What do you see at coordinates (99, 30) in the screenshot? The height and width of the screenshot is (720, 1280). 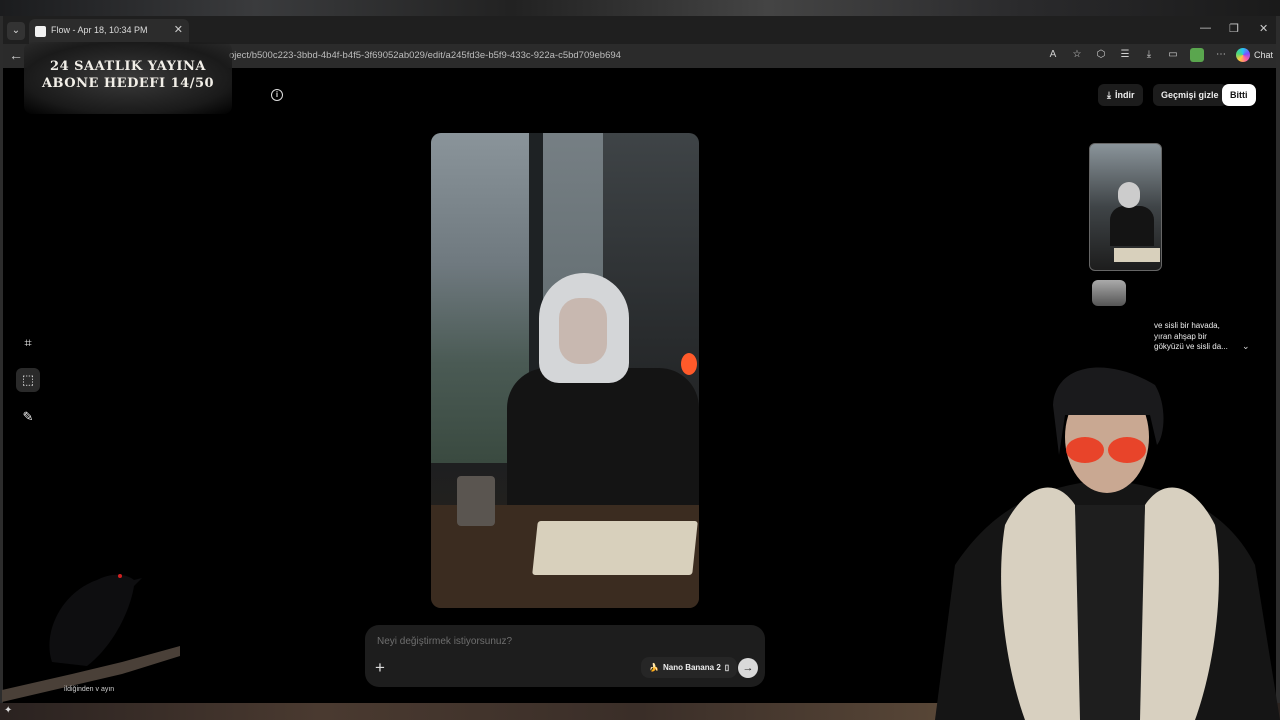 I see `tab-title: Flow - Apr 18, 10:34 PM` at bounding box center [99, 30].